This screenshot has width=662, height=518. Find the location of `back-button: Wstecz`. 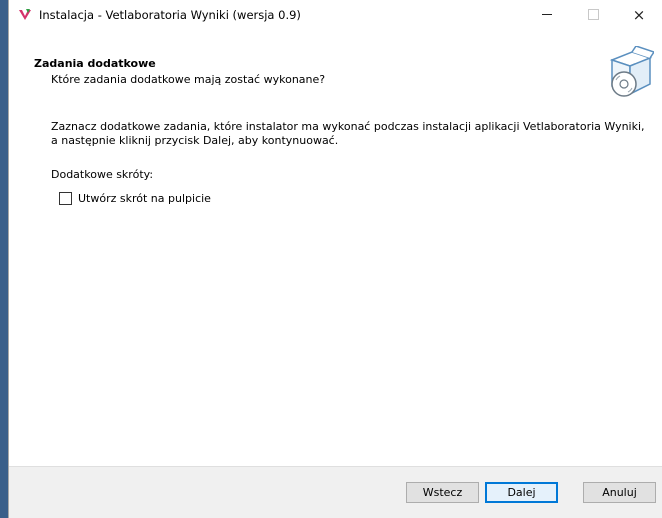

back-button: Wstecz is located at coordinates (442, 492).